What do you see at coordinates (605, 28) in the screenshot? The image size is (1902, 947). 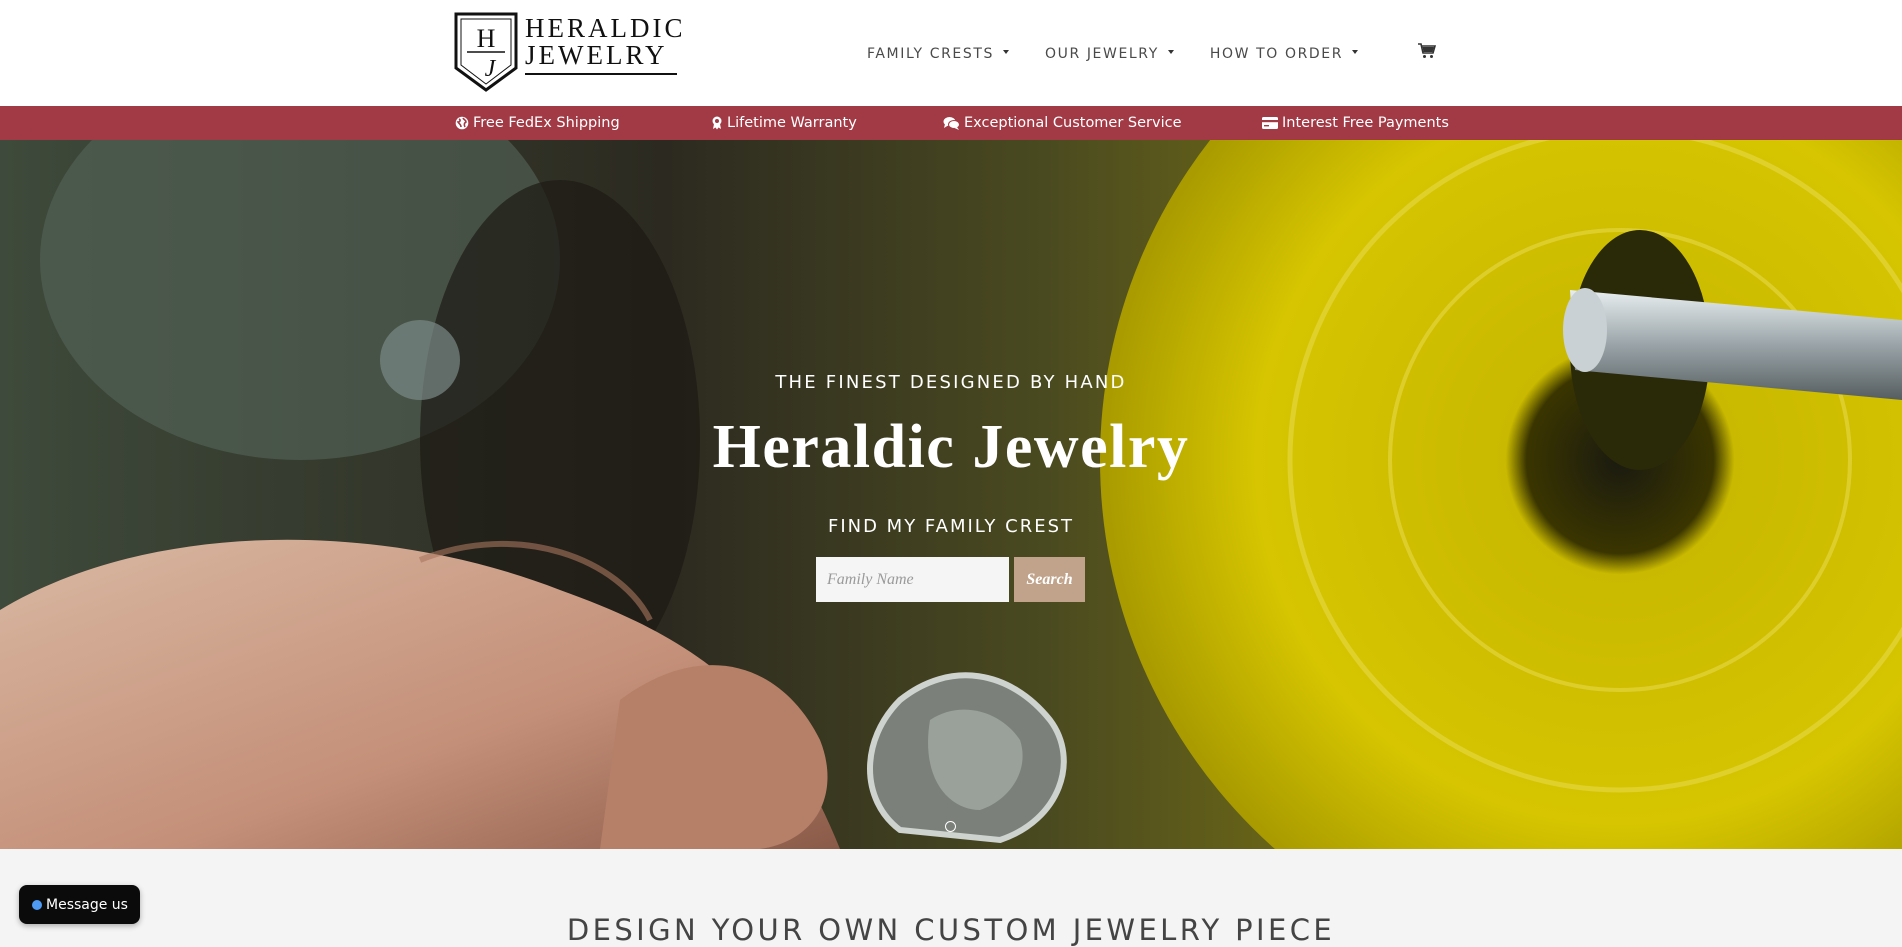 I see `logo-text-heraldic: HERALDIC` at bounding box center [605, 28].